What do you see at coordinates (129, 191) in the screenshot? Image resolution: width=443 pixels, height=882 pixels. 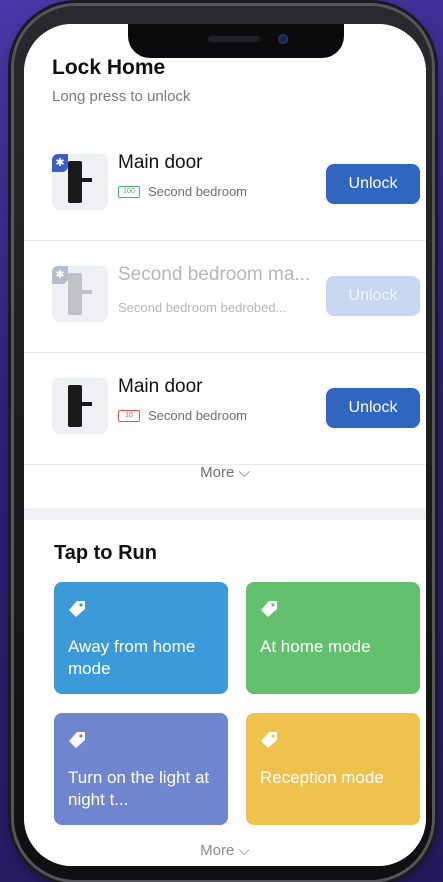 I see `battery-icon: 100` at bounding box center [129, 191].